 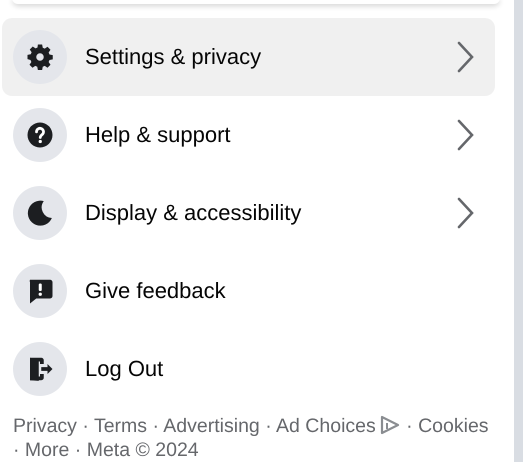 What do you see at coordinates (326, 426) in the screenshot?
I see `footer-link: Ad Choices` at bounding box center [326, 426].